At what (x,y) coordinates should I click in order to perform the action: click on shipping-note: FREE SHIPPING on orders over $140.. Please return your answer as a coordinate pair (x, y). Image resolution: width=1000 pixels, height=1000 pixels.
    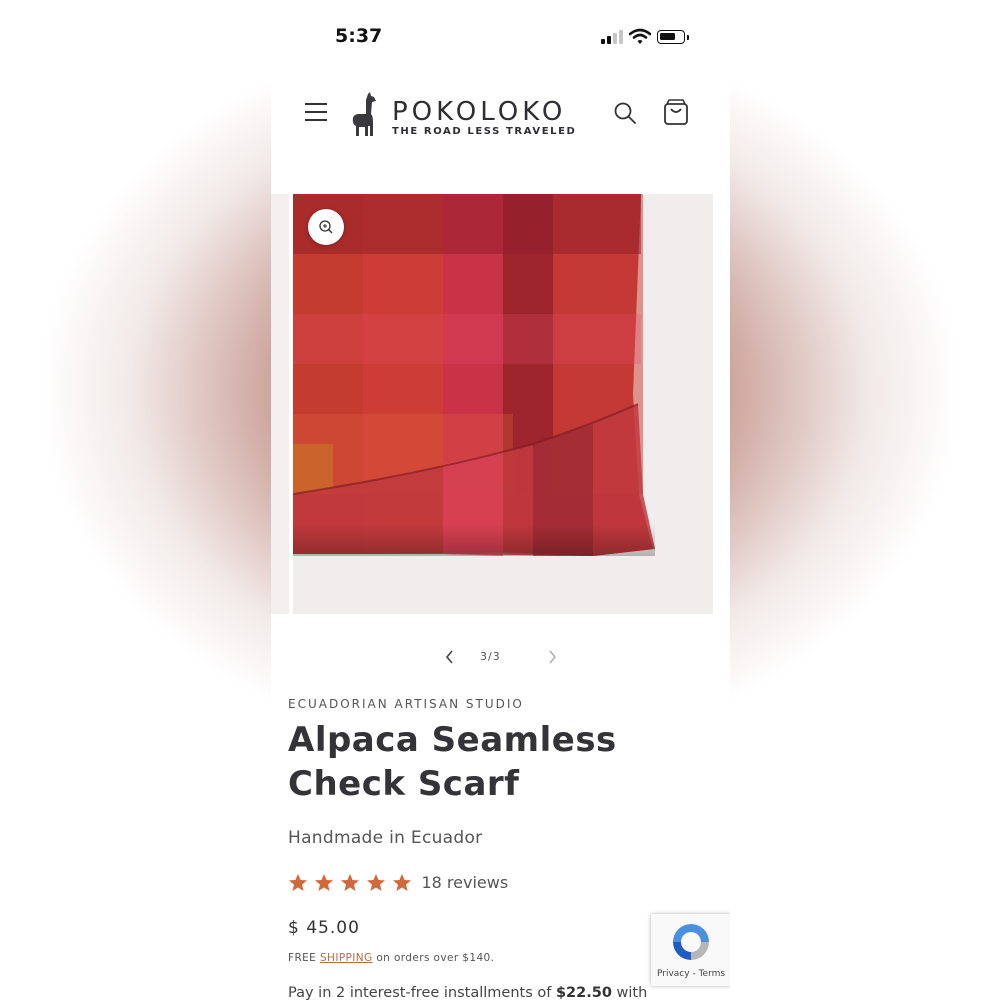
    Looking at the image, I should click on (391, 958).